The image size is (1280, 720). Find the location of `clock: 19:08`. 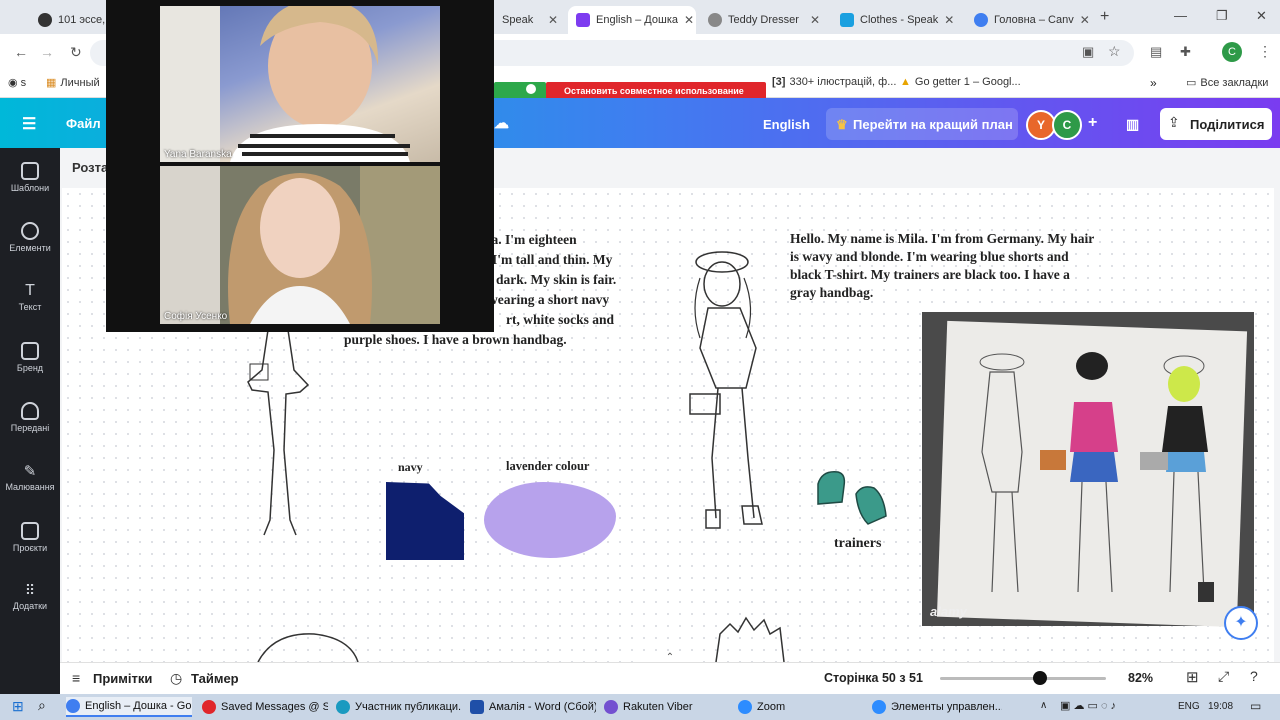

clock: 19:08 is located at coordinates (1220, 706).